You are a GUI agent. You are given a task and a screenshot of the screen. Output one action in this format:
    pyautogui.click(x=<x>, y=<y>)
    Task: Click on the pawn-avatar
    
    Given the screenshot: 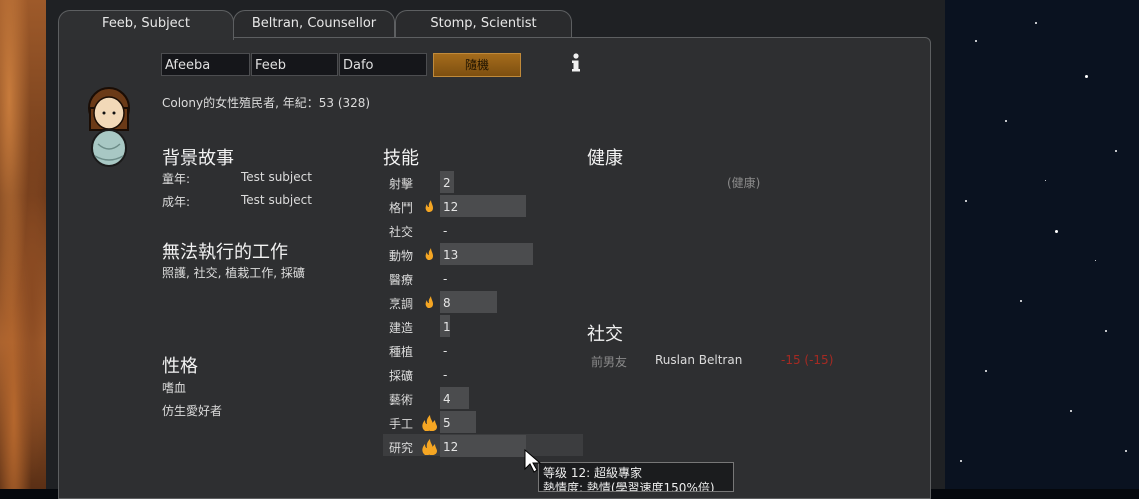 What is the action you would take?
    pyautogui.click(x=109, y=127)
    